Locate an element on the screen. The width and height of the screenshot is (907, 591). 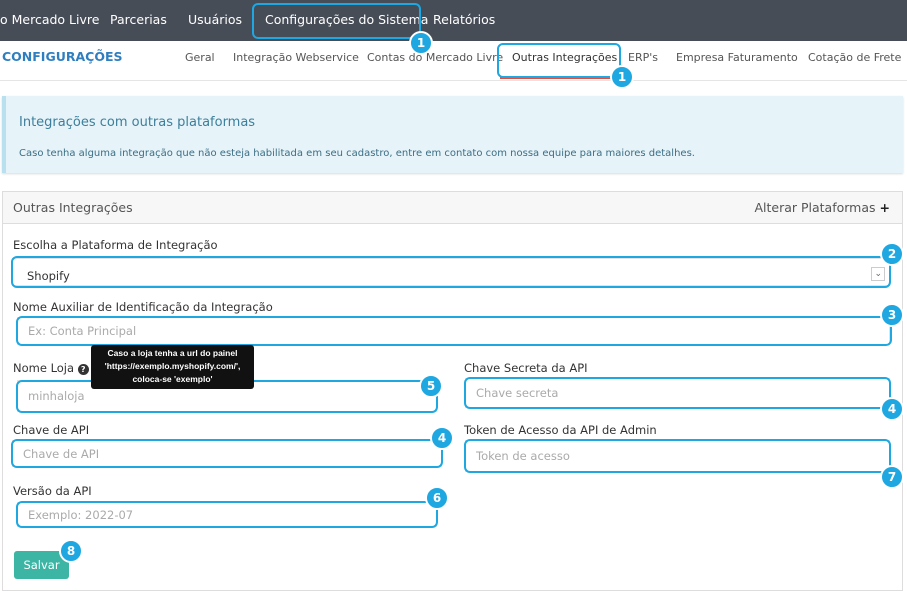
step-badge: 7 is located at coordinates (892, 477).